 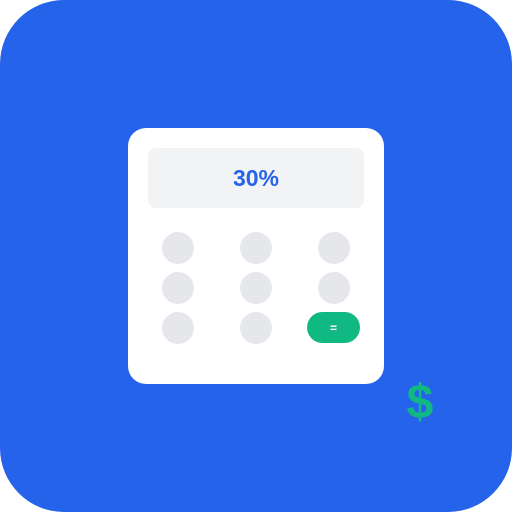 I want to click on equals-label: =, so click(x=333, y=327).